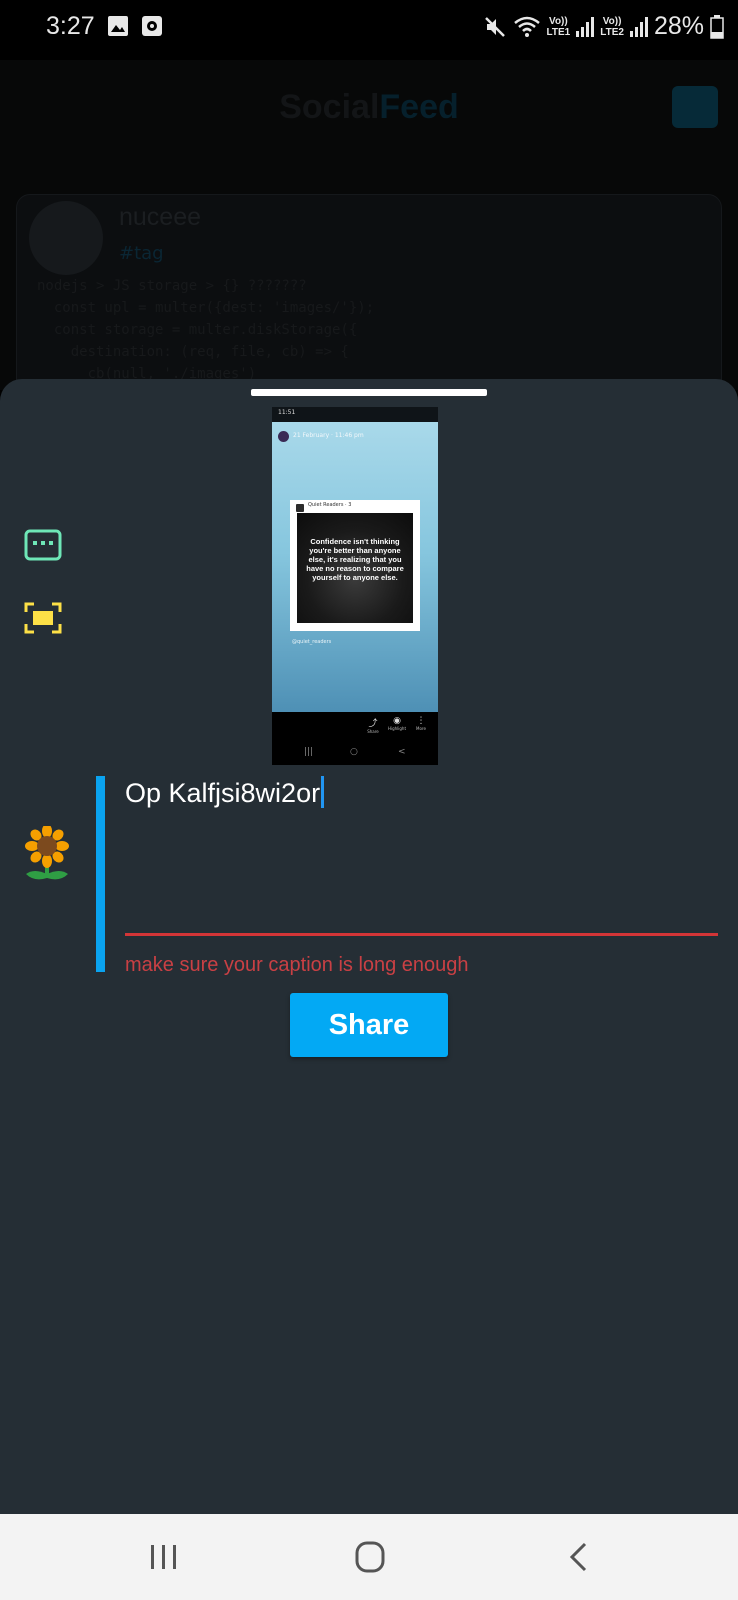  I want to click on preview-action: ⋮ More, so click(421, 723).